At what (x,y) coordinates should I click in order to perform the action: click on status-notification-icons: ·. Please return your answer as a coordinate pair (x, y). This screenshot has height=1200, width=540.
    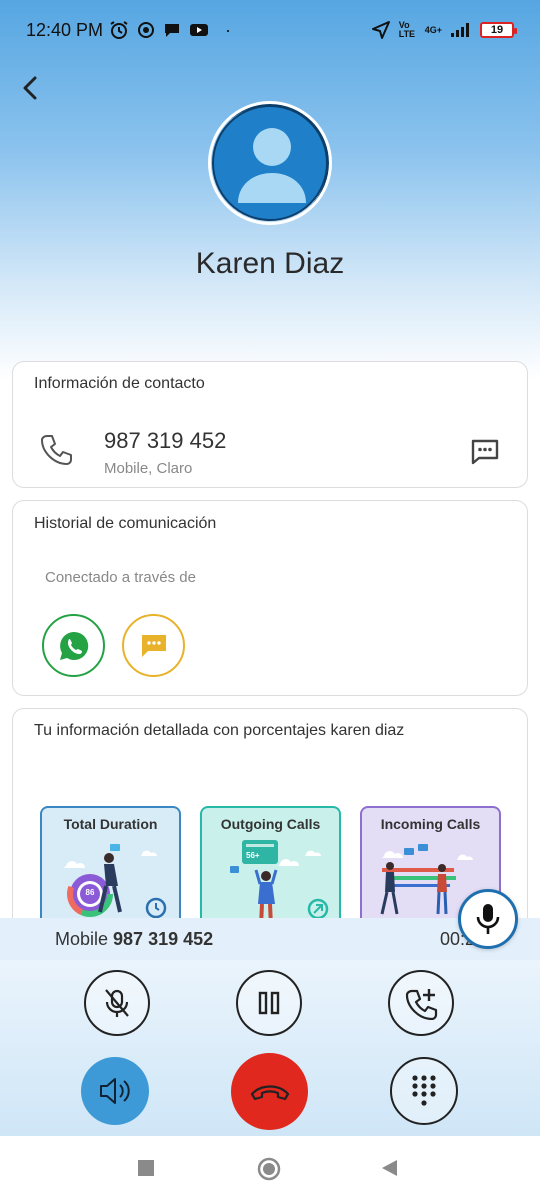
    Looking at the image, I should click on (170, 30).